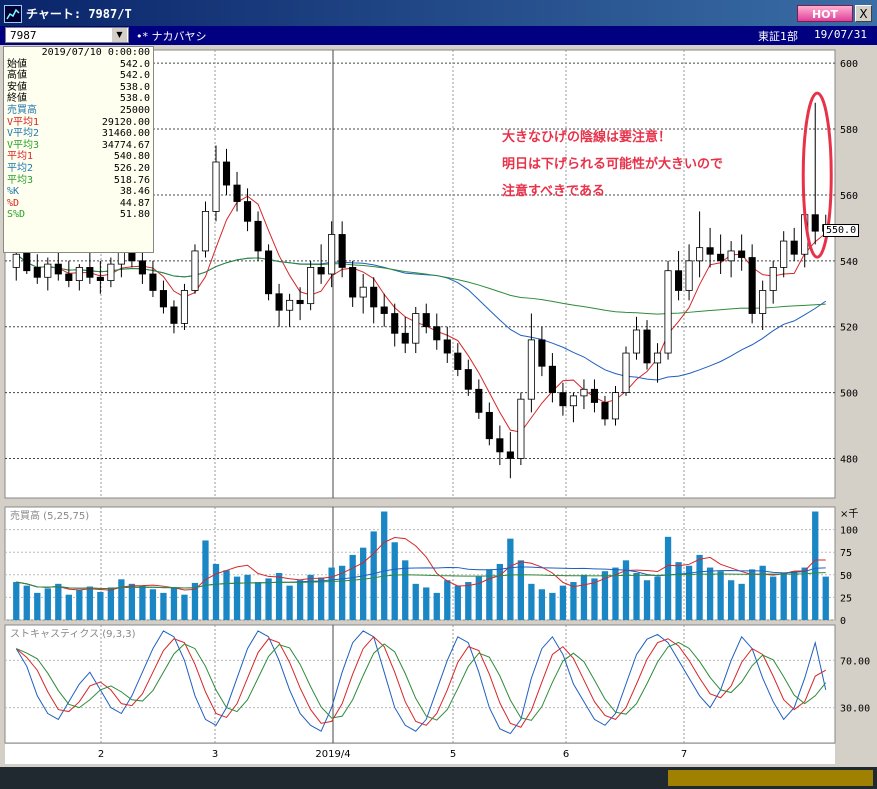 The height and width of the screenshot is (789, 877). What do you see at coordinates (119, 35) in the screenshot?
I see `chevron-down-icon: ▼` at bounding box center [119, 35].